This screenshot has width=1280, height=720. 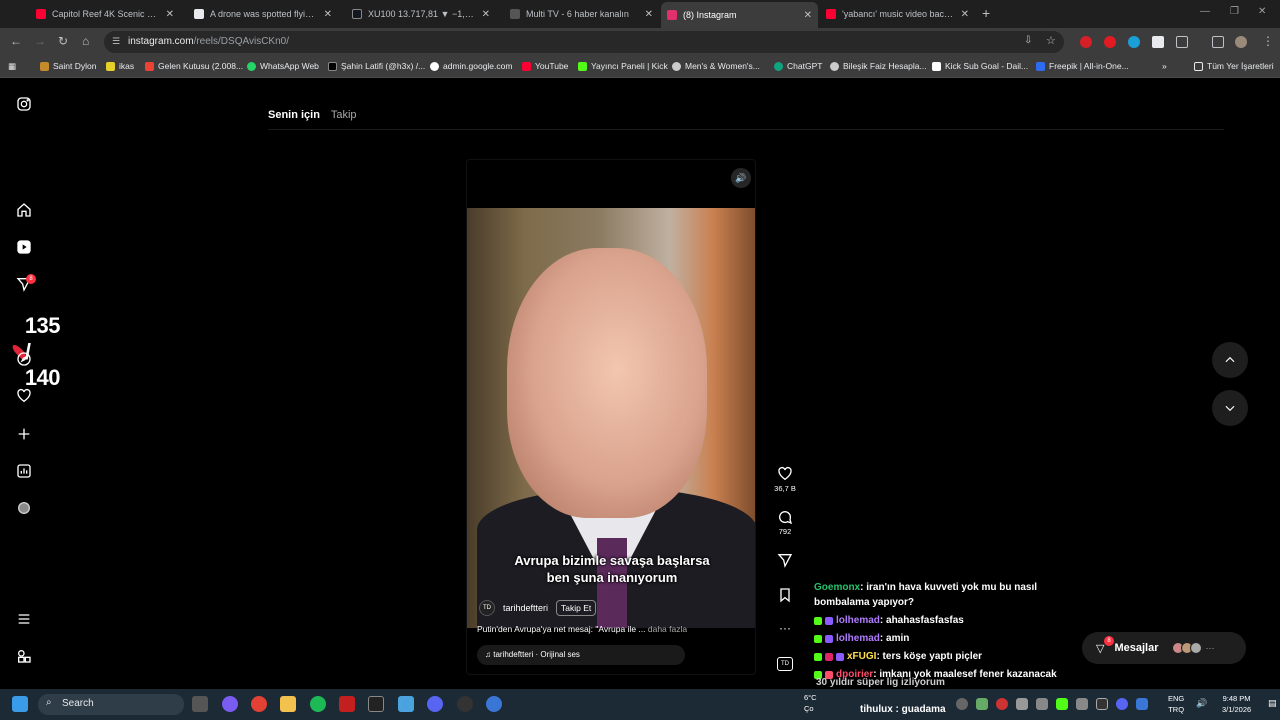 I want to click on tab-capitol-reef: Capitol Reef 4K Scenic Drive | U ✕, so click(x=105, y=14).